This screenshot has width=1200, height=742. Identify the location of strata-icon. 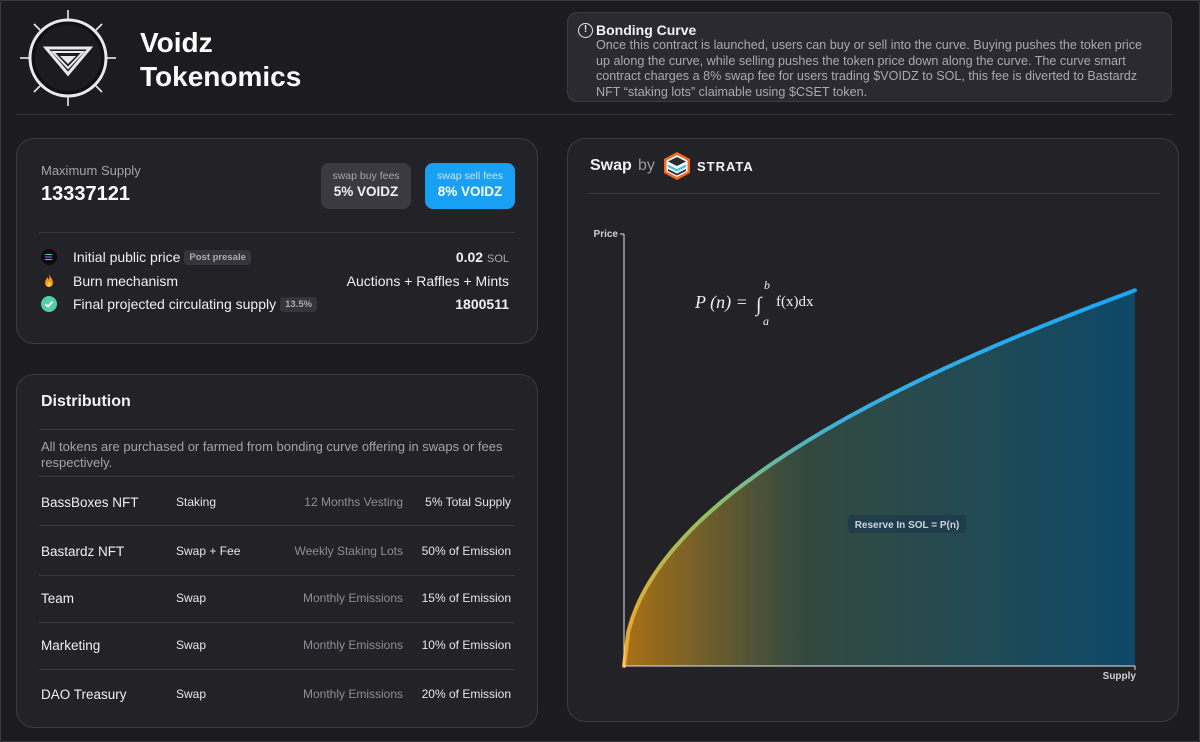
(677, 166).